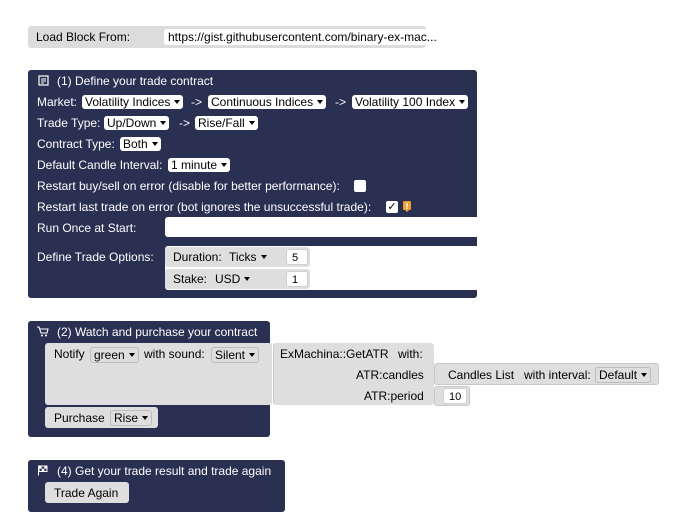  Describe the element at coordinates (42, 472) in the screenshot. I see `flag-icon` at that location.